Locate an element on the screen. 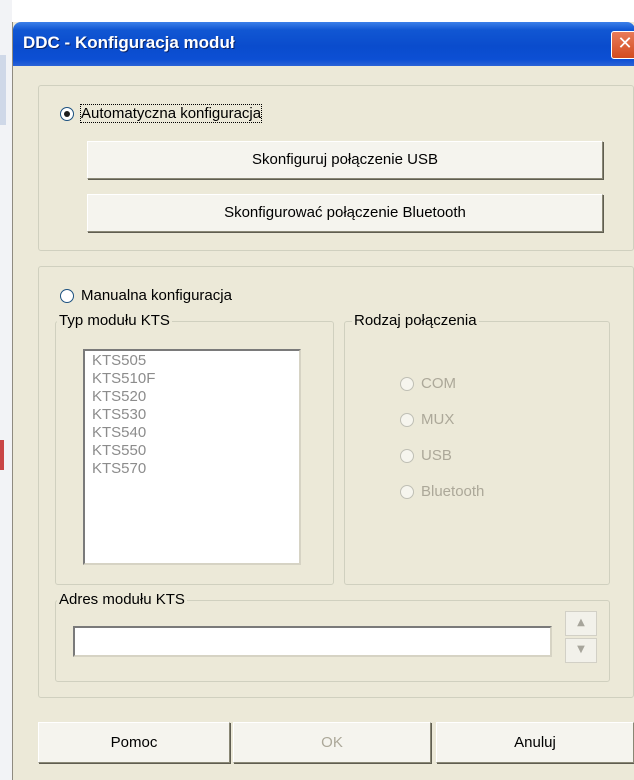 The image size is (634, 780). configure-usb-button: Skonfiguruj połączenie USB is located at coordinates (345, 160).